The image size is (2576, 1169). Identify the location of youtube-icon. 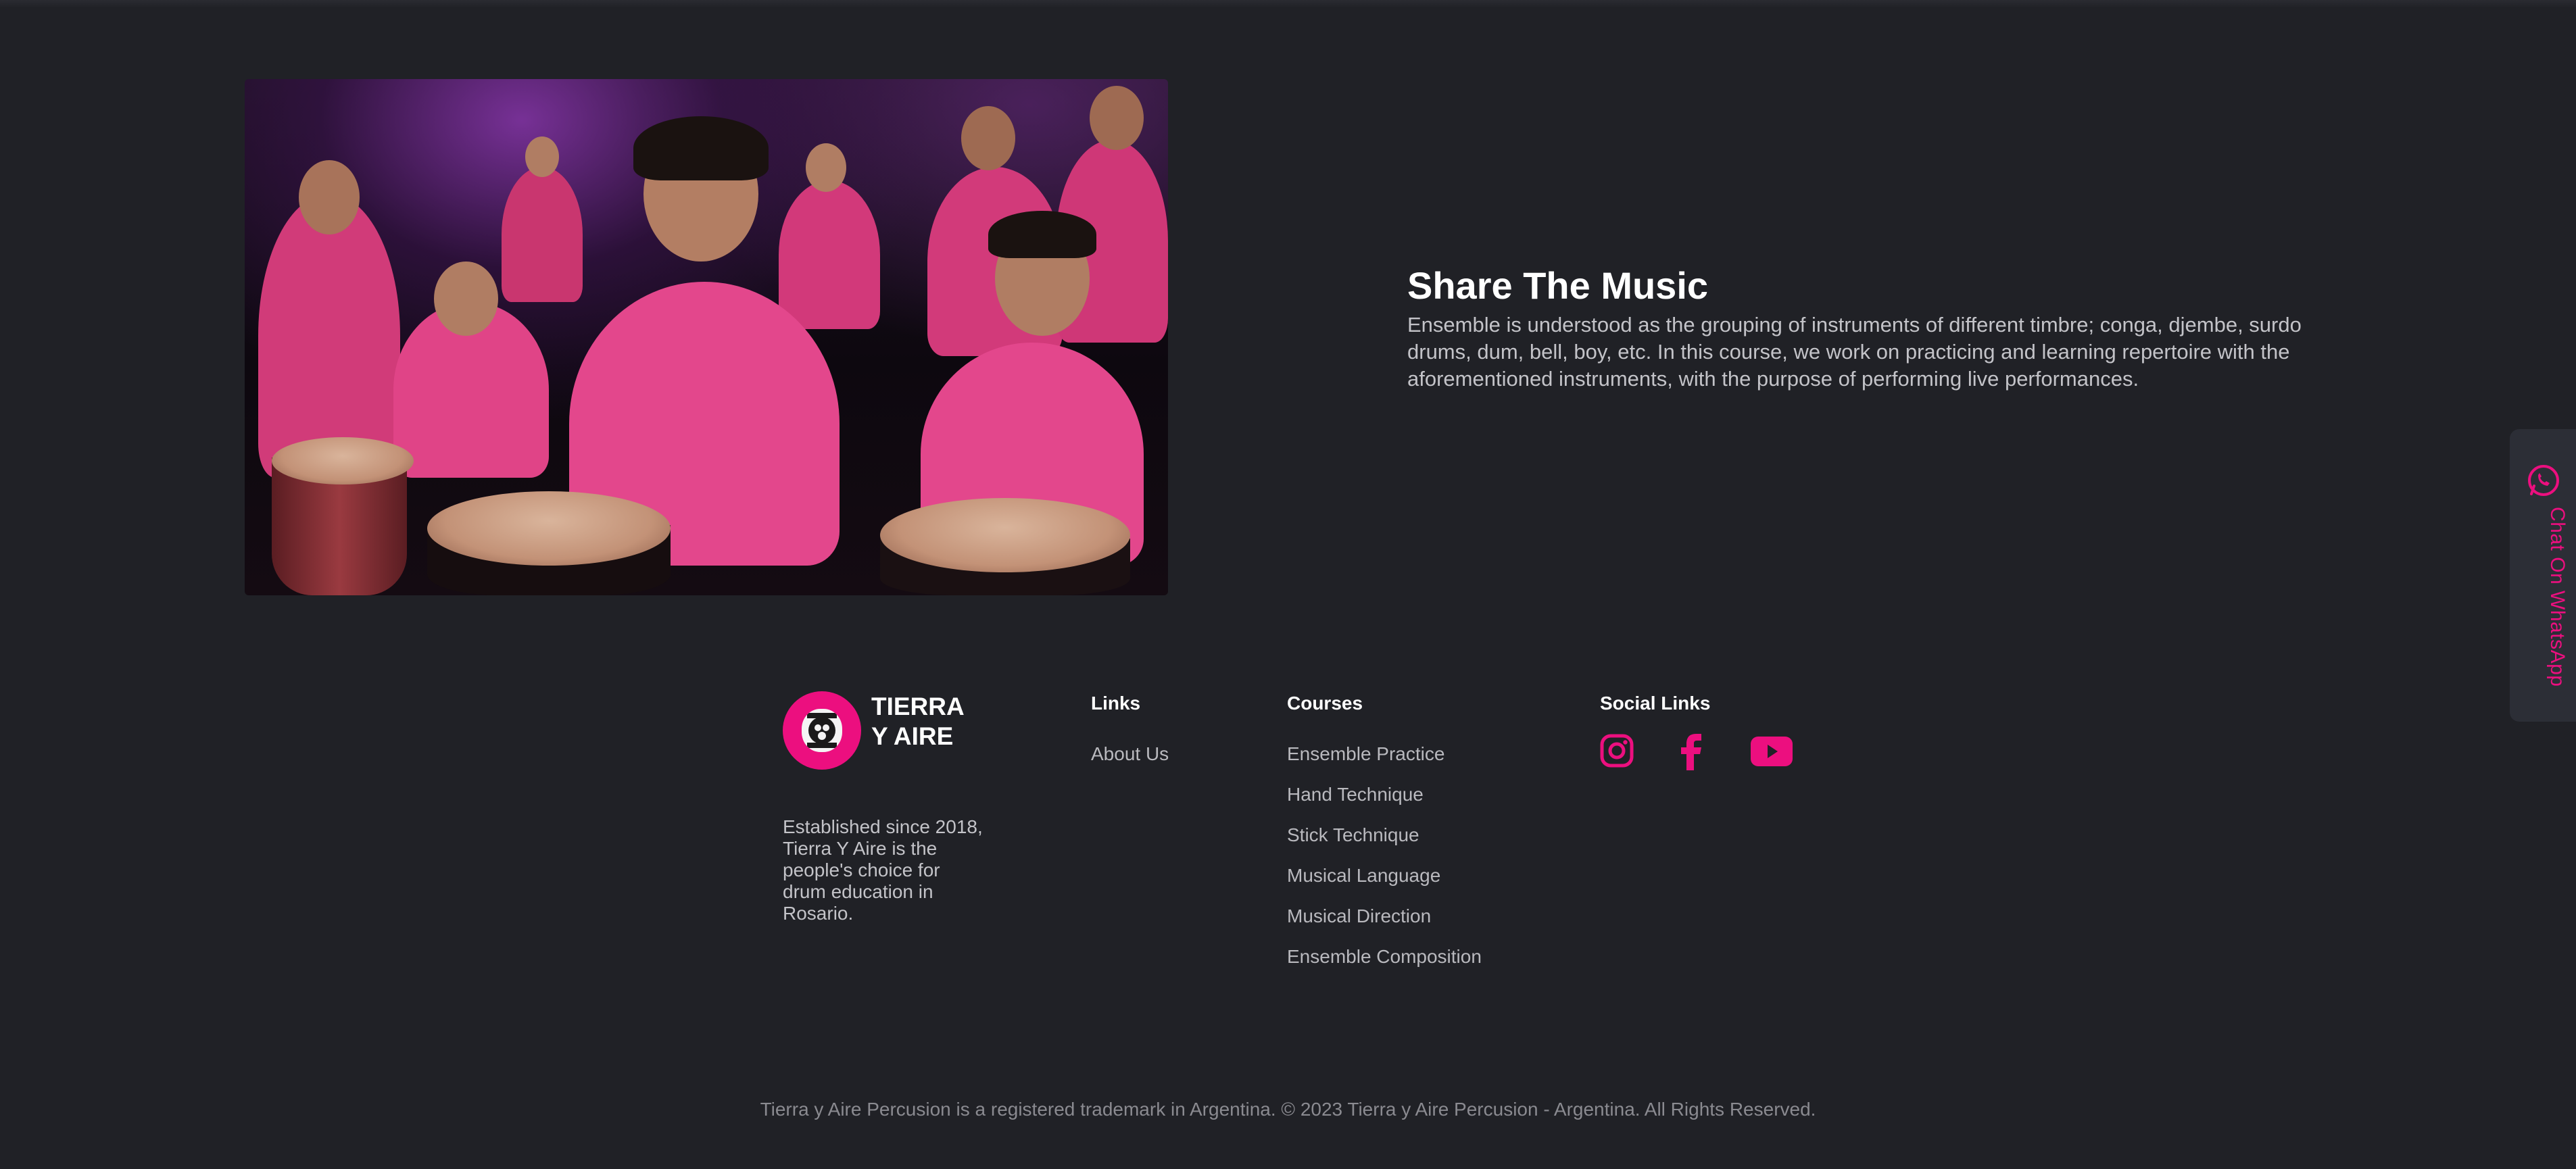
(1772, 751).